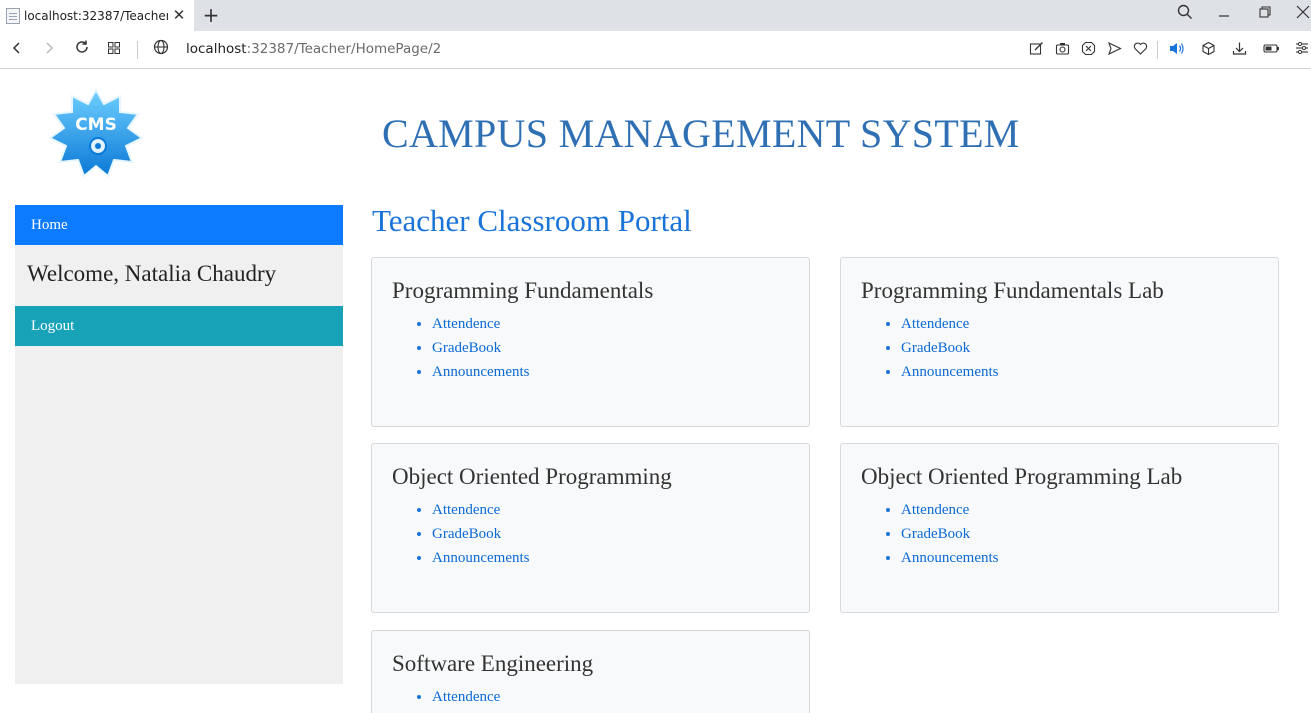  I want to click on globe-icon, so click(161, 50).